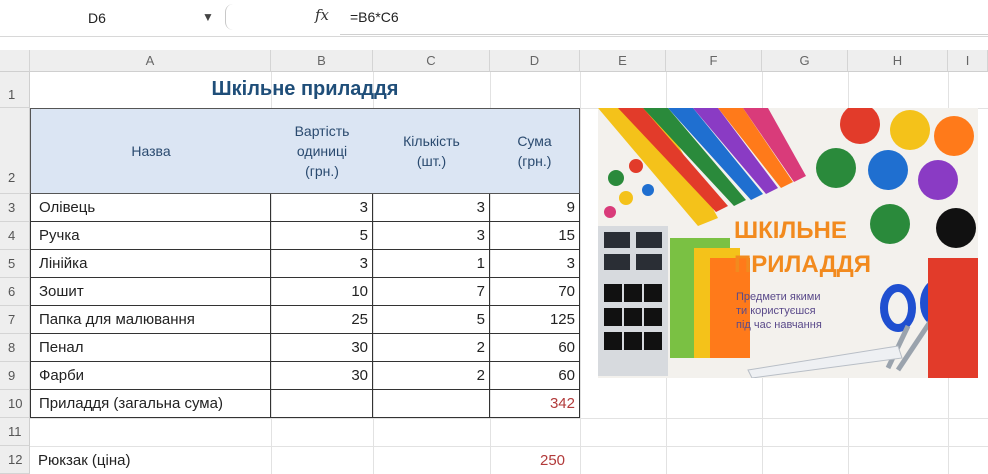 The width and height of the screenshot is (988, 474). I want to click on row-header-8: 8, so click(15, 348).